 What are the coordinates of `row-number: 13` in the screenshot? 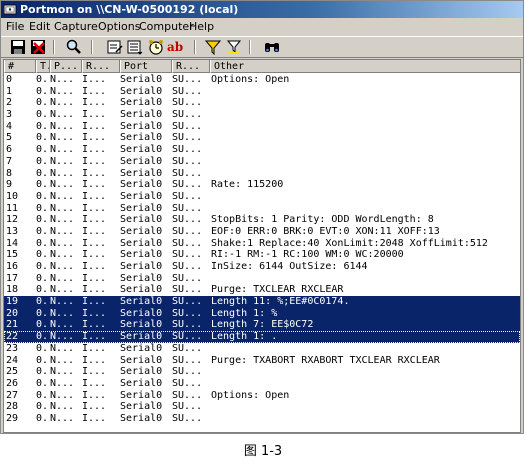 It's located at (12, 231).